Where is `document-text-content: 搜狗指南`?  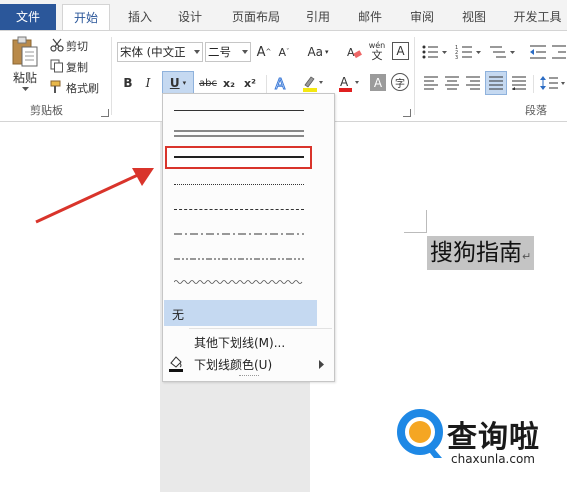
document-text-content: 搜狗指南 is located at coordinates (476, 253).